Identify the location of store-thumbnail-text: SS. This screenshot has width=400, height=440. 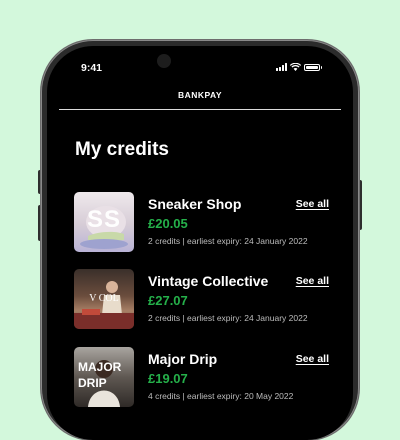
(103, 219).